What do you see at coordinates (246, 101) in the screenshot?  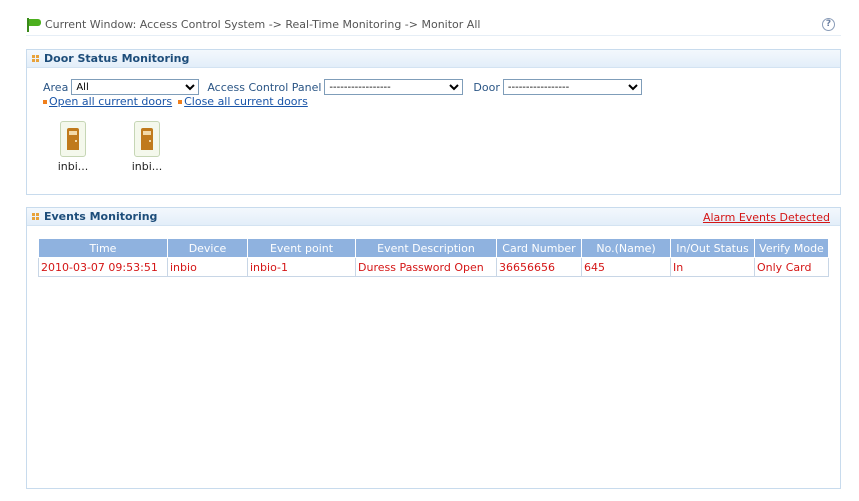 I see `close-all-doors-link: Close all current doors` at bounding box center [246, 101].